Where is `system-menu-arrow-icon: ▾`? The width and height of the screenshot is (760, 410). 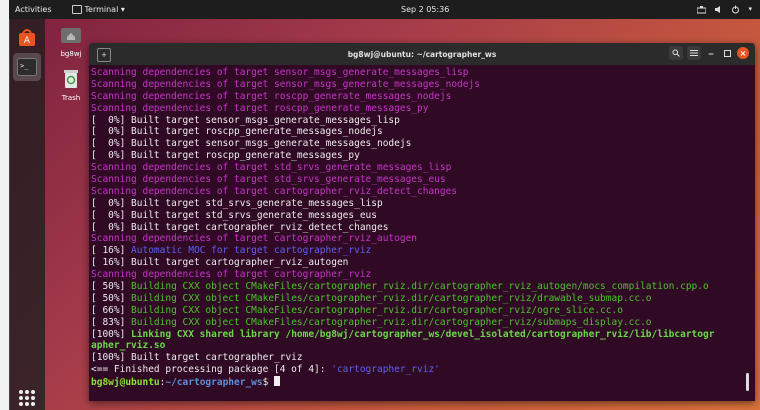 system-menu-arrow-icon: ▾ is located at coordinates (750, 9).